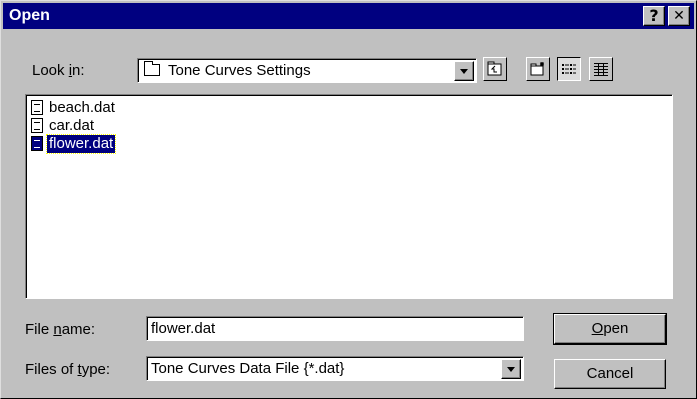 This screenshot has width=697, height=399. Describe the element at coordinates (610, 329) in the screenshot. I see `open-button: Open` at that location.